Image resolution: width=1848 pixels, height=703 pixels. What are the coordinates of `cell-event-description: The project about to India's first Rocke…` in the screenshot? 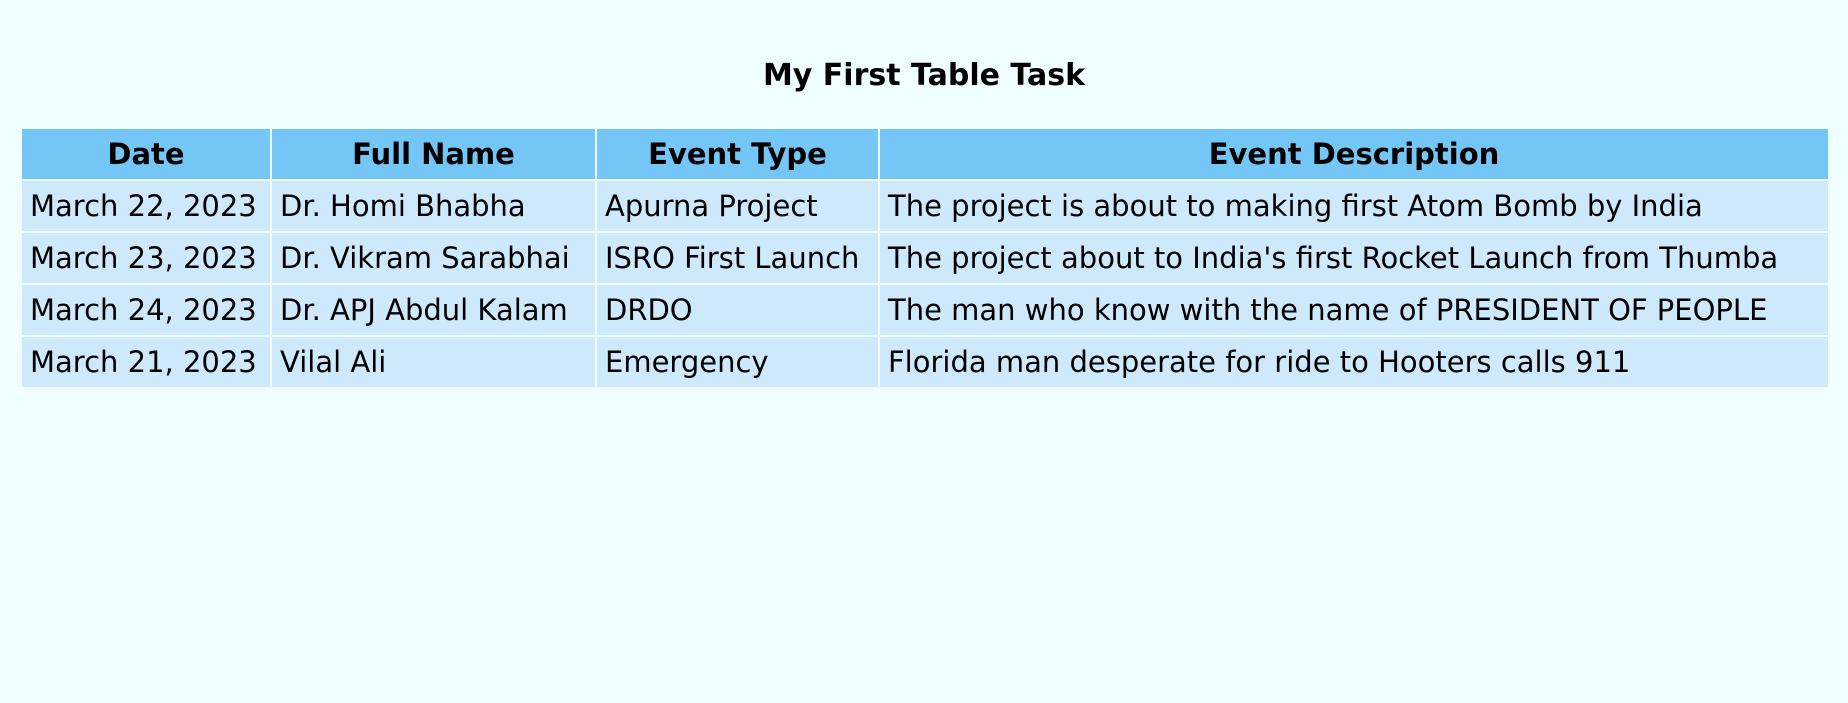 It's located at (1354, 258).